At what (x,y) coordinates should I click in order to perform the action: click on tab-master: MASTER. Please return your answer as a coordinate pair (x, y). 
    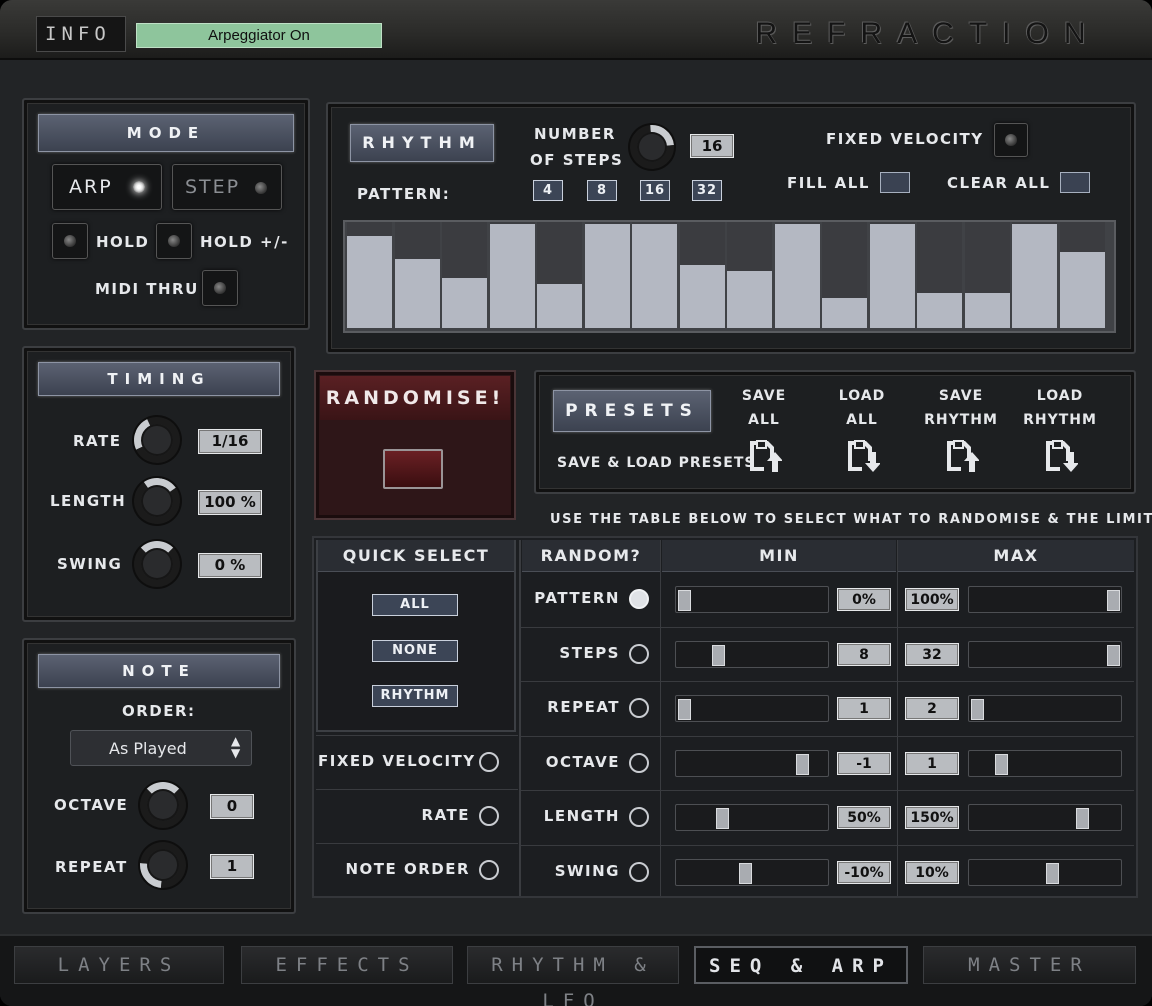
    Looking at the image, I should click on (1029, 965).